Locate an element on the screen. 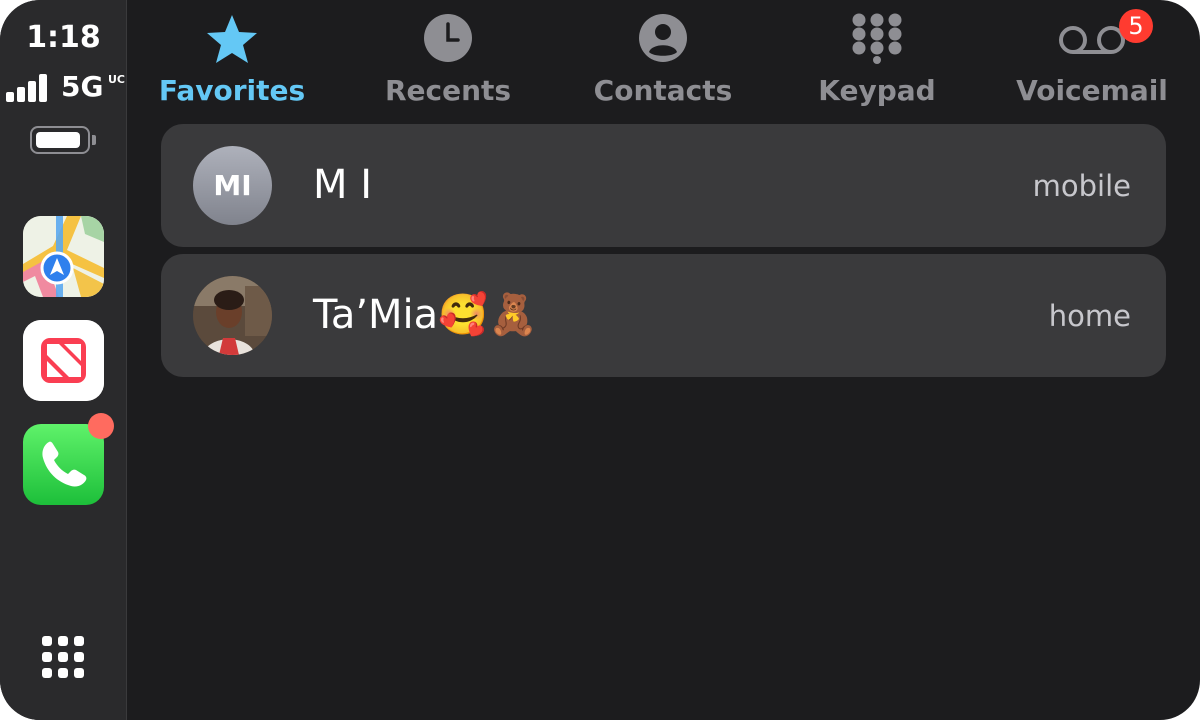 Image resolution: width=1200 pixels, height=720 pixels. tab-recents: Recents is located at coordinates (448, 59).